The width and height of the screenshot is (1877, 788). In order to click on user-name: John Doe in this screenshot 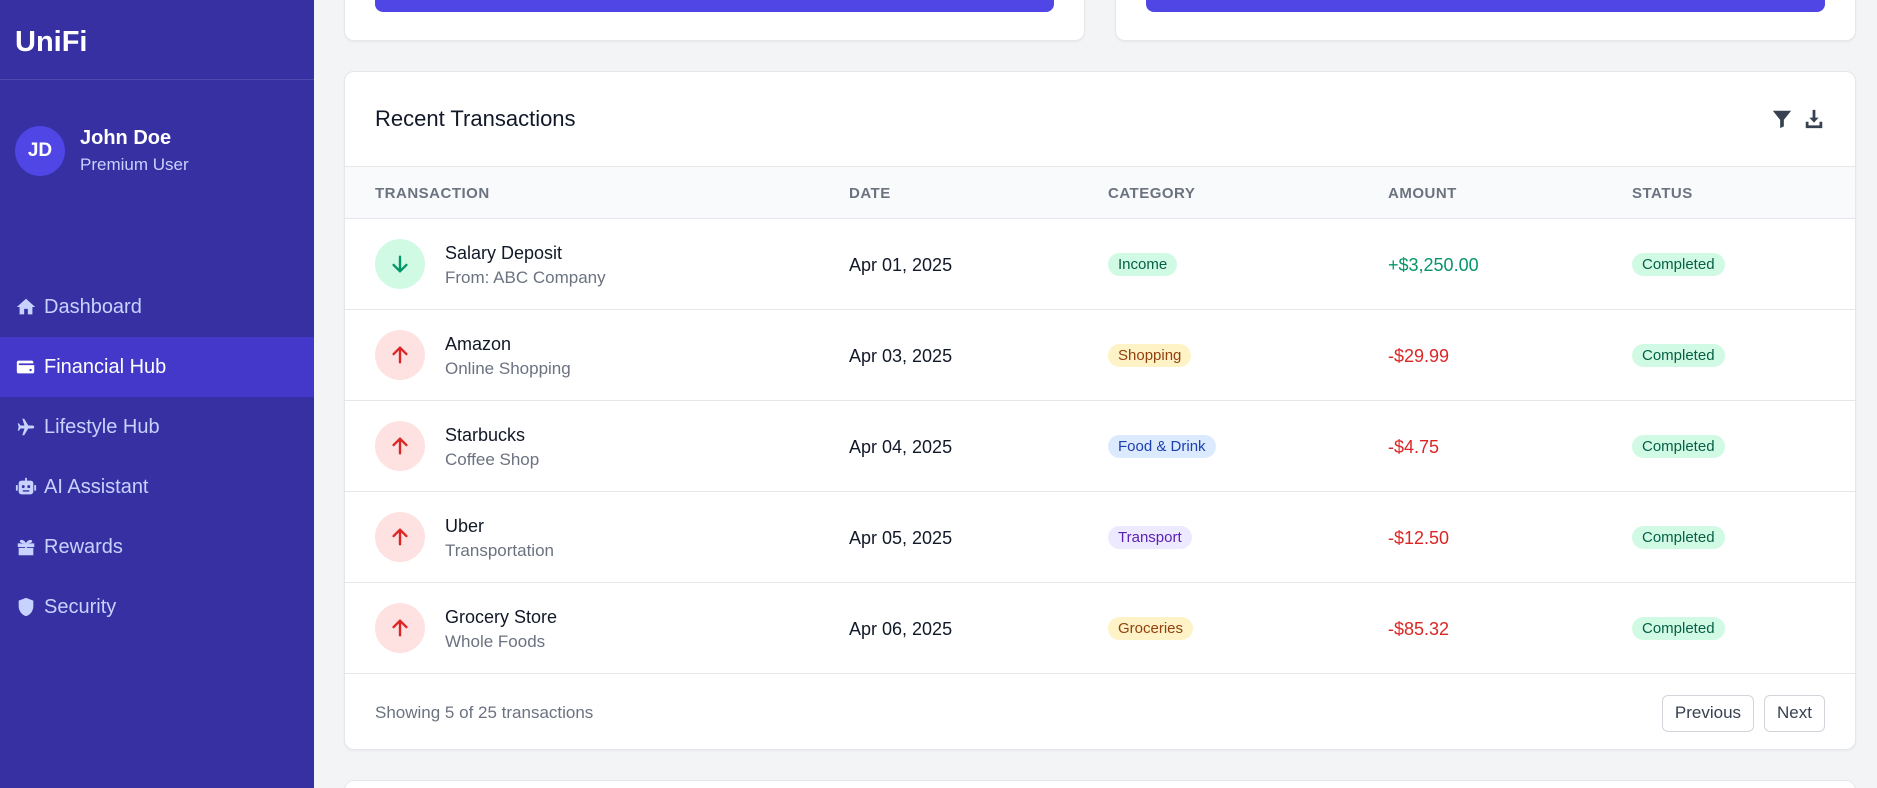, I will do `click(126, 138)`.